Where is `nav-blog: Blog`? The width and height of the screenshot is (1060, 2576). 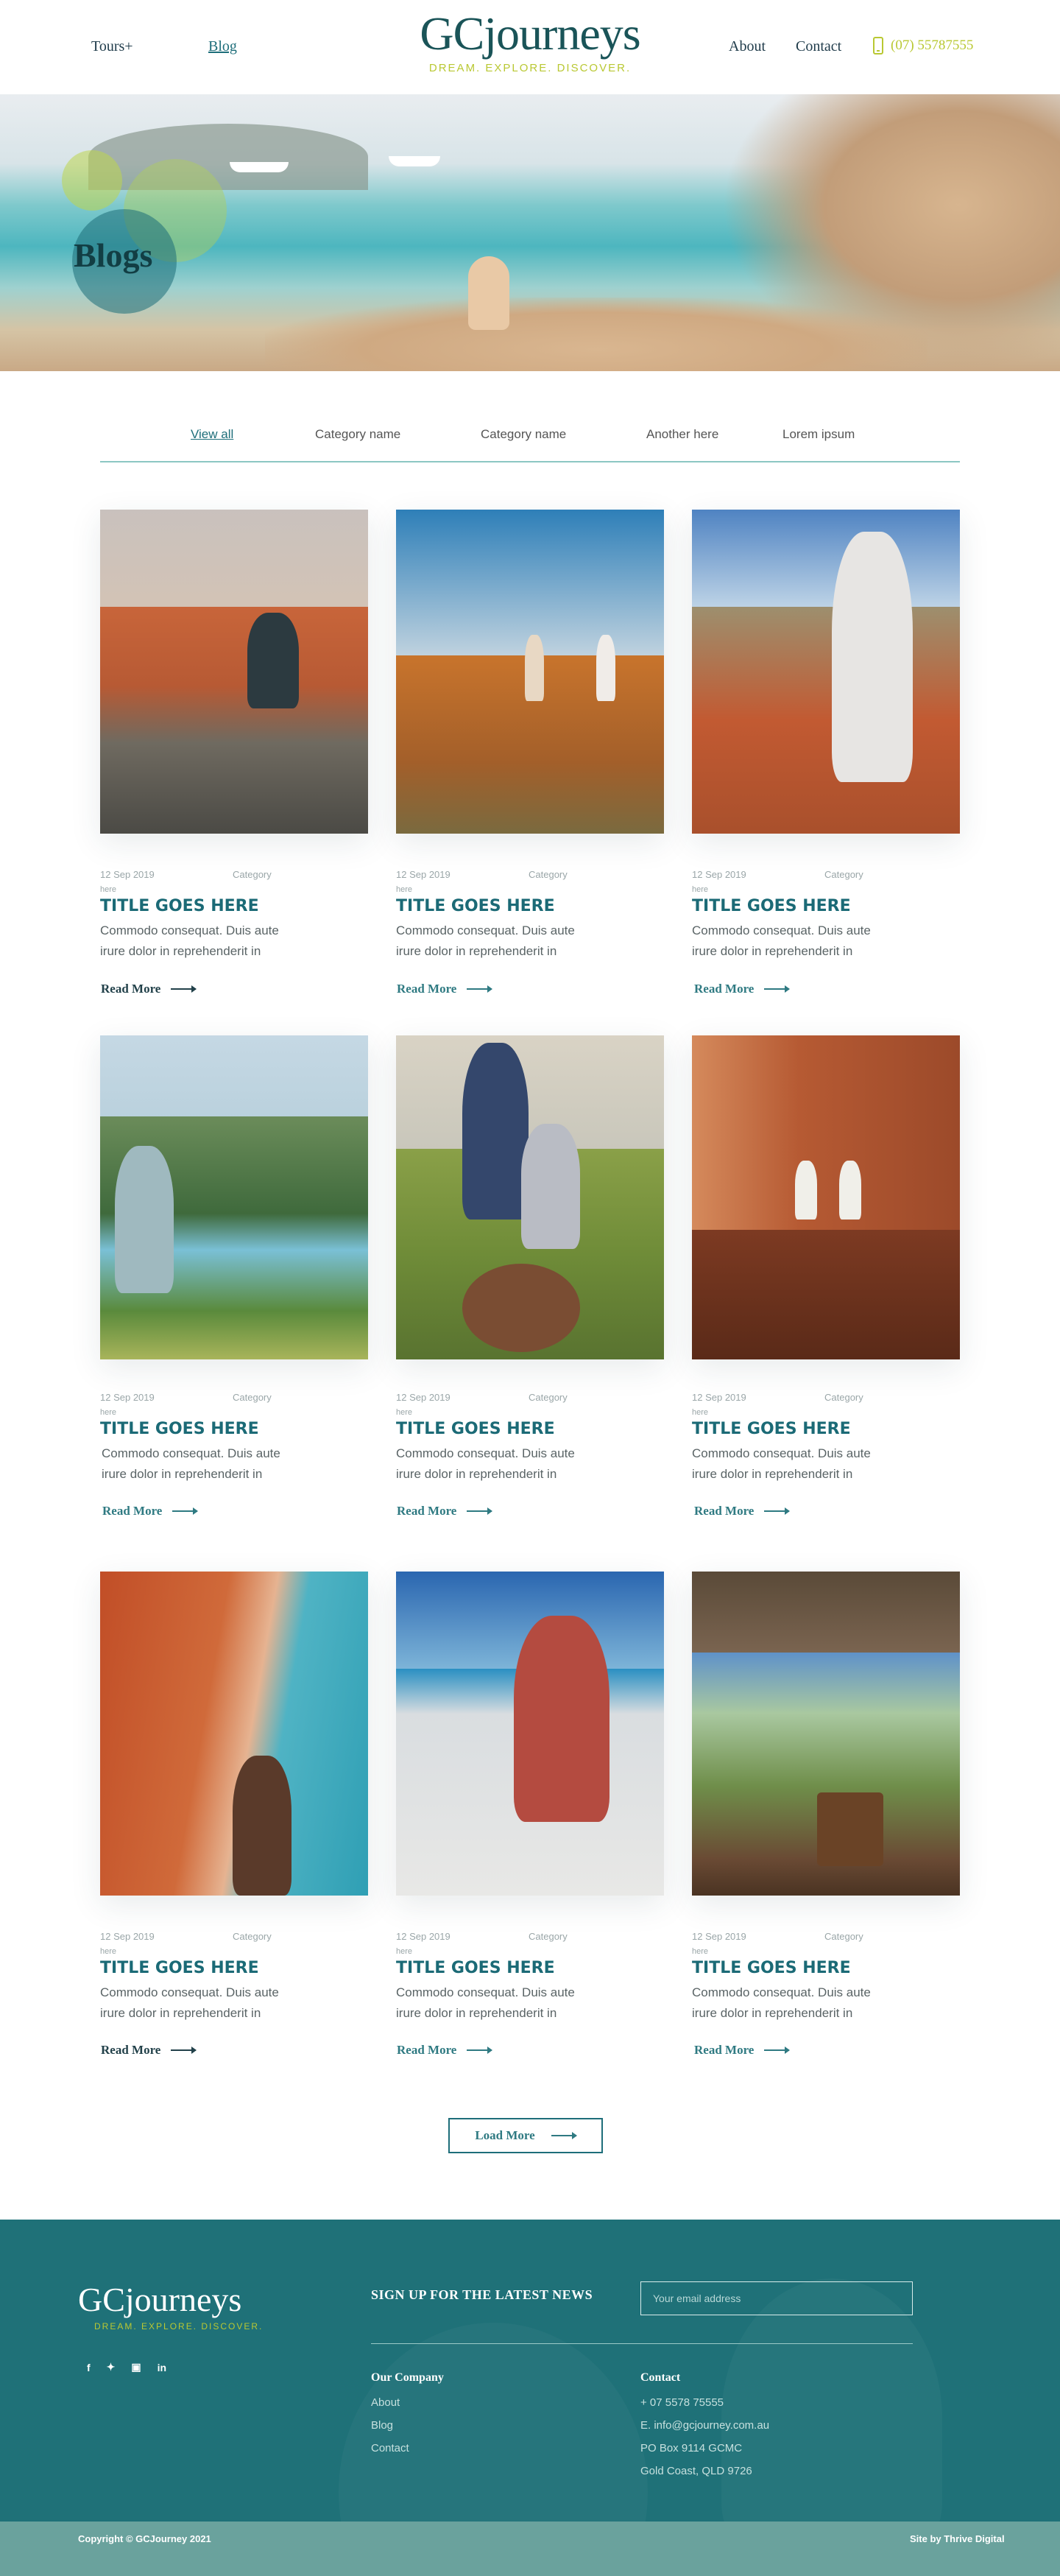
nav-blog: Blog is located at coordinates (222, 46).